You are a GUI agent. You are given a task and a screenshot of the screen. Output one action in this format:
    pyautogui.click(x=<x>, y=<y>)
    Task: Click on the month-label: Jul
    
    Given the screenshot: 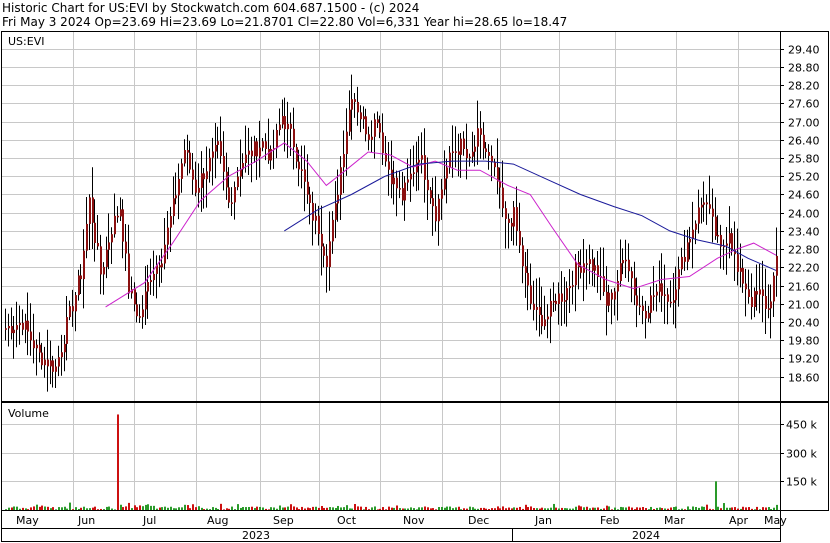 What is the action you would take?
    pyautogui.click(x=149, y=520)
    